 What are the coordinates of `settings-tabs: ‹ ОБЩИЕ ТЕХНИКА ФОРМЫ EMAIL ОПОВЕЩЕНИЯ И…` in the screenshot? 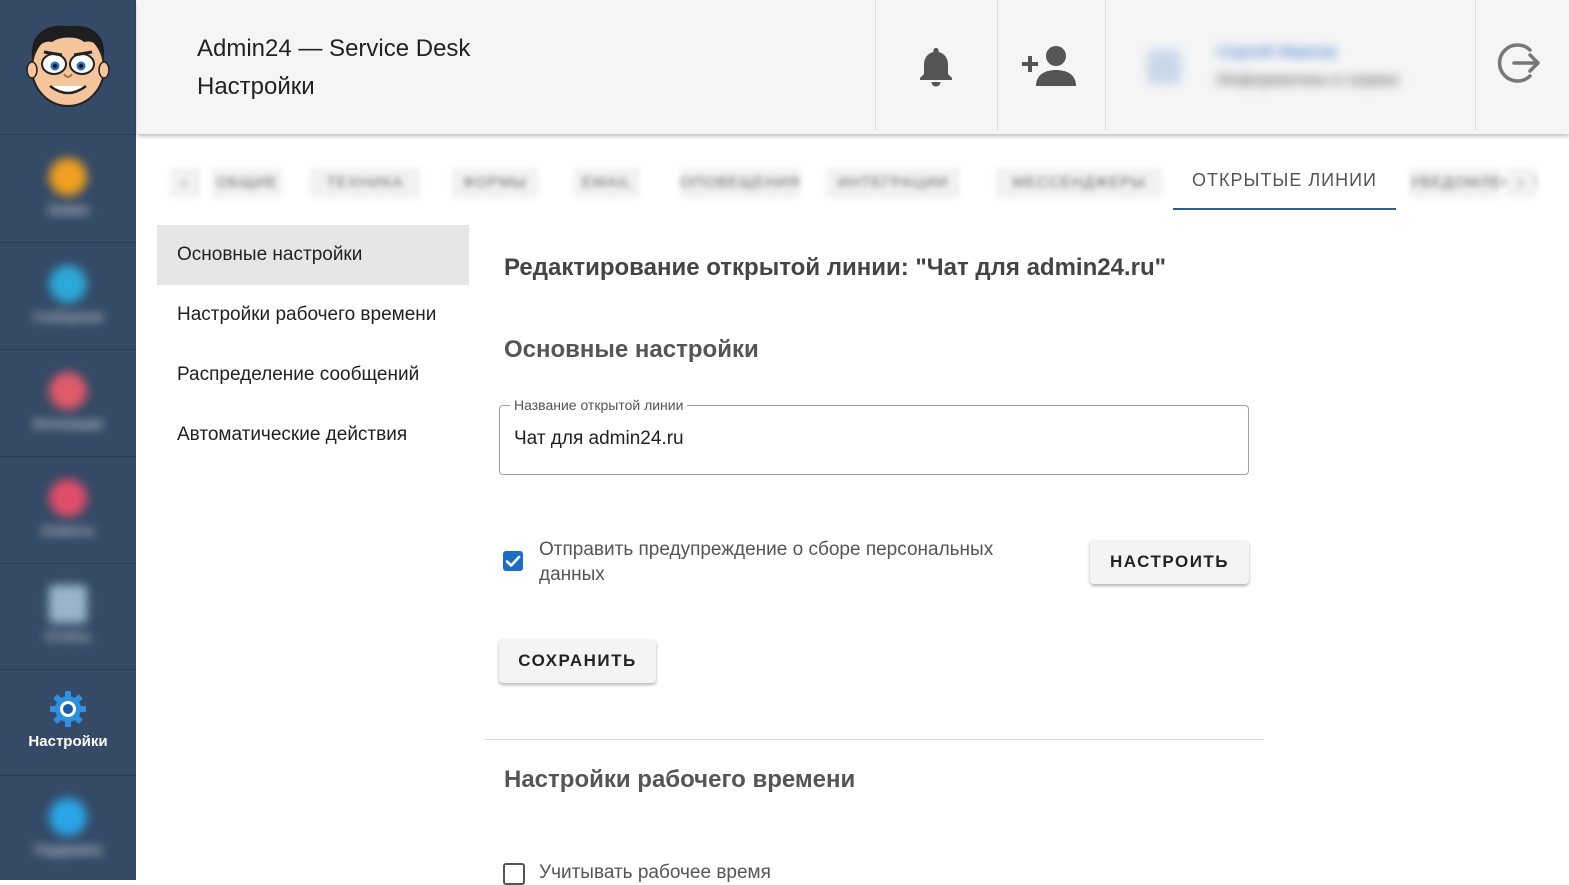 It's located at (855, 185).